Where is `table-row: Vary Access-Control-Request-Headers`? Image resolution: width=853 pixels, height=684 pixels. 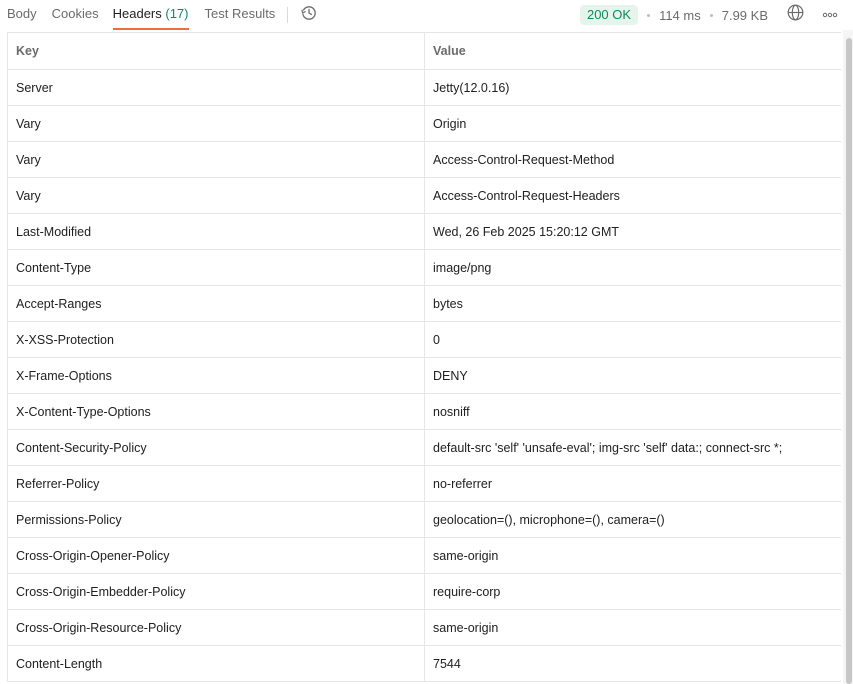 table-row: Vary Access-Control-Request-Headers is located at coordinates (424, 195).